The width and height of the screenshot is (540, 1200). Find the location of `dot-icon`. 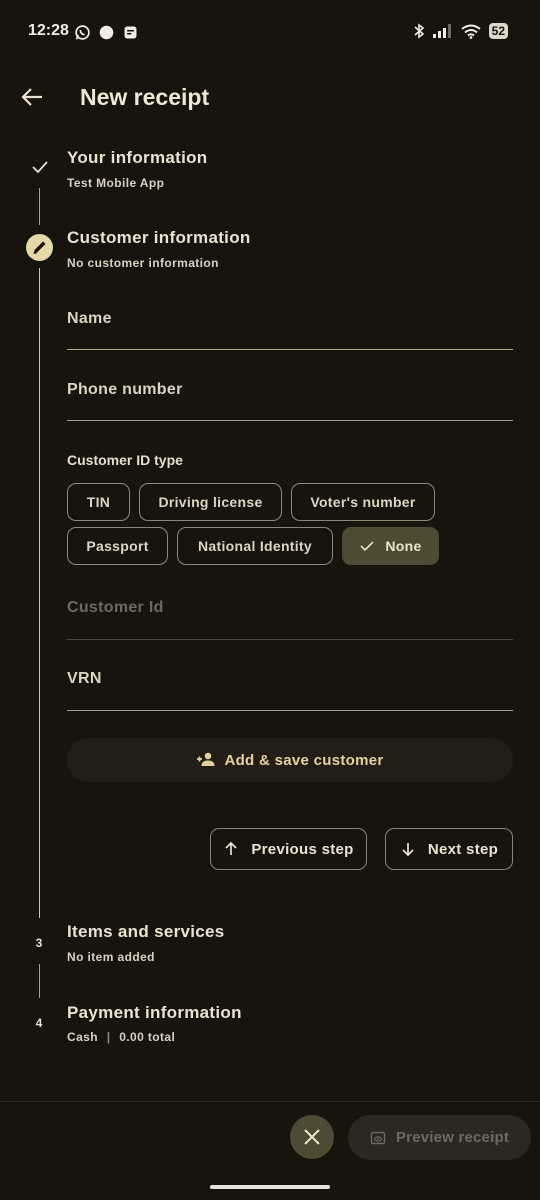

dot-icon is located at coordinates (106, 32).